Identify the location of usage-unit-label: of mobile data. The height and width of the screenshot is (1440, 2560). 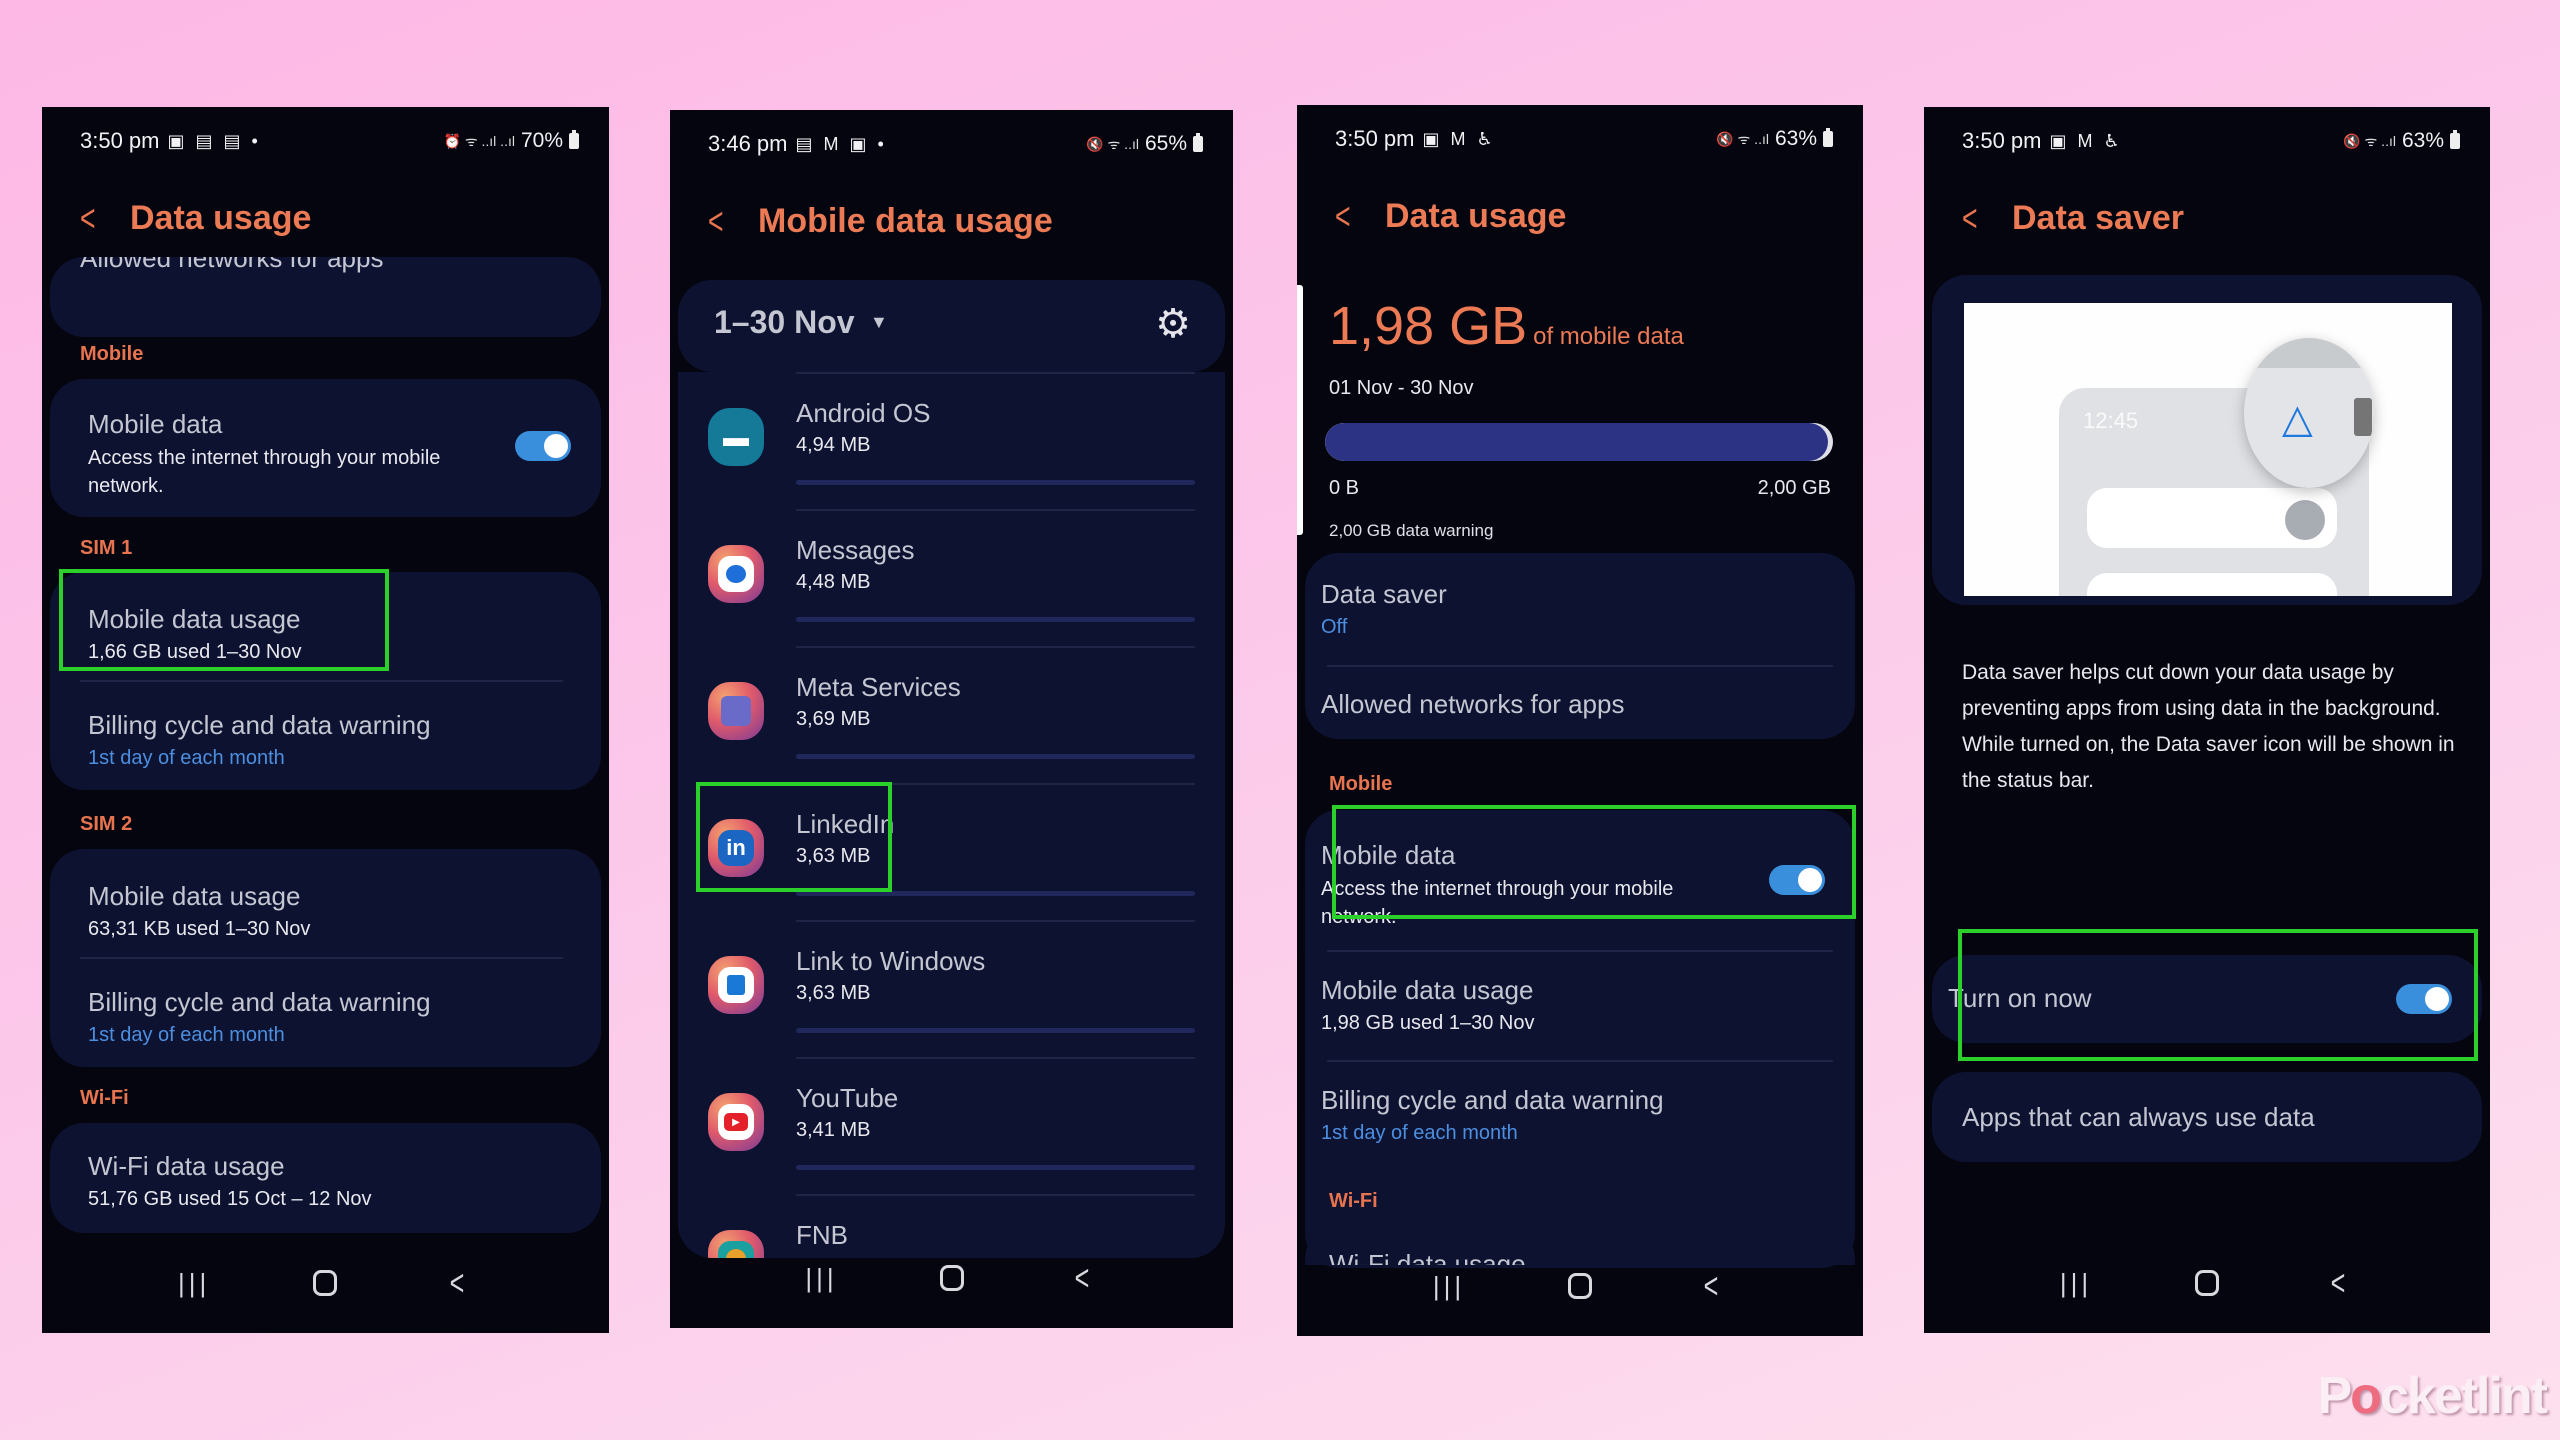
(1608, 336).